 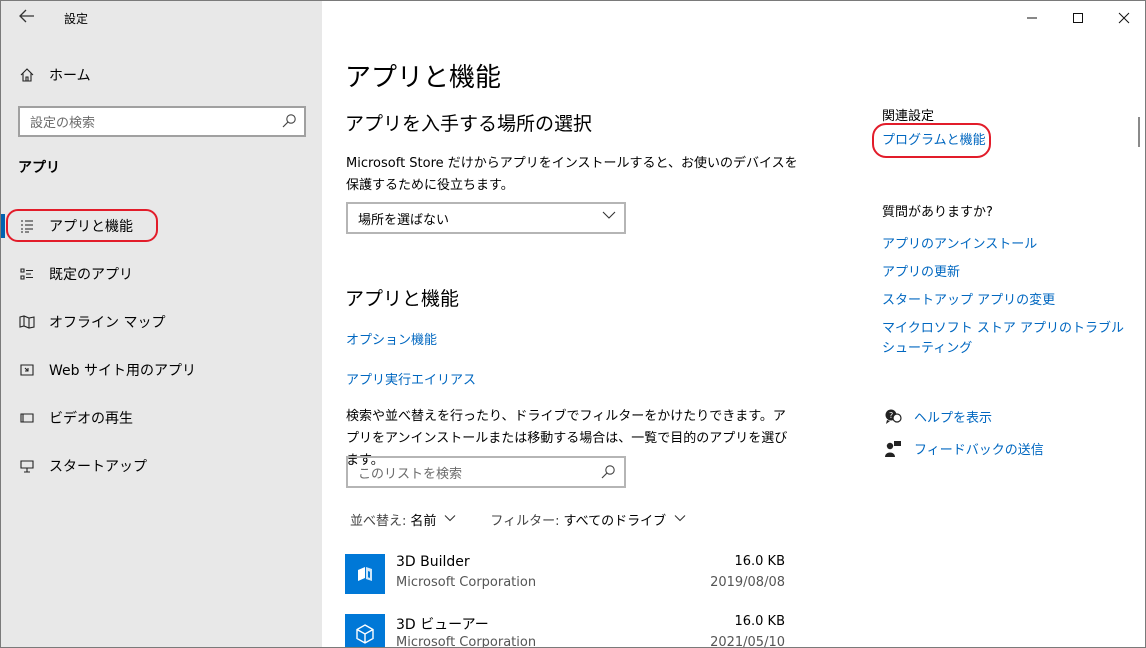 What do you see at coordinates (27, 274) in the screenshot?
I see `default-apps-icon` at bounding box center [27, 274].